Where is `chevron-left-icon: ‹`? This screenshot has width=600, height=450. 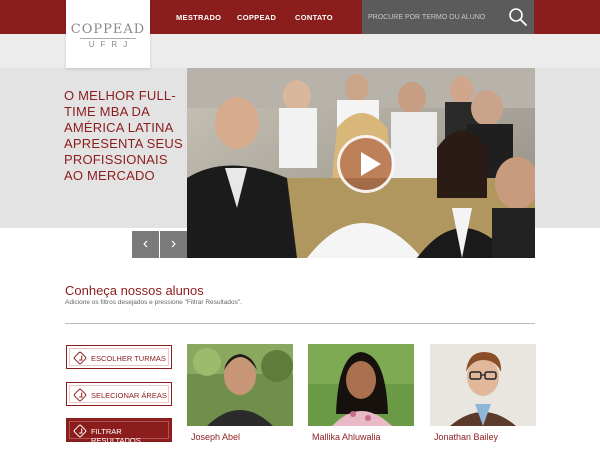 chevron-left-icon: ‹ is located at coordinates (145, 244).